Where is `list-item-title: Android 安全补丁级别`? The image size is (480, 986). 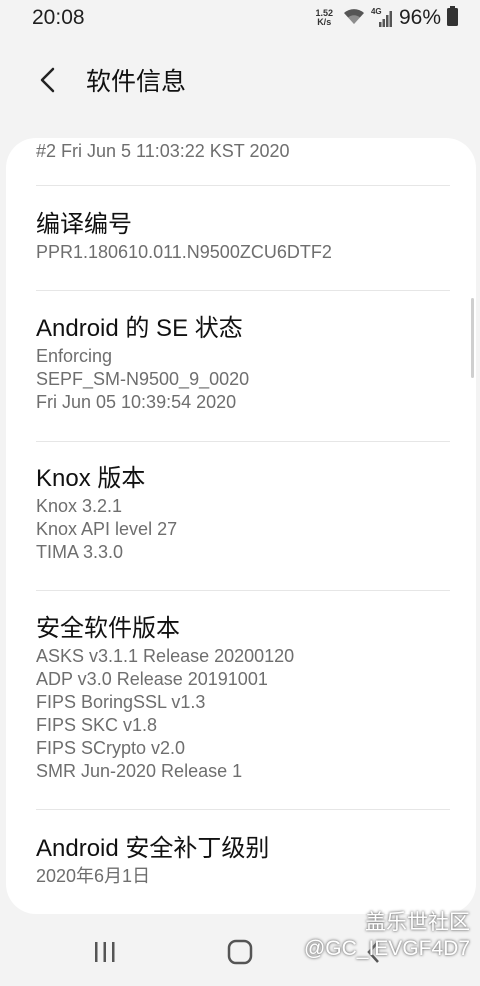 list-item-title: Android 安全补丁级别 is located at coordinates (153, 848).